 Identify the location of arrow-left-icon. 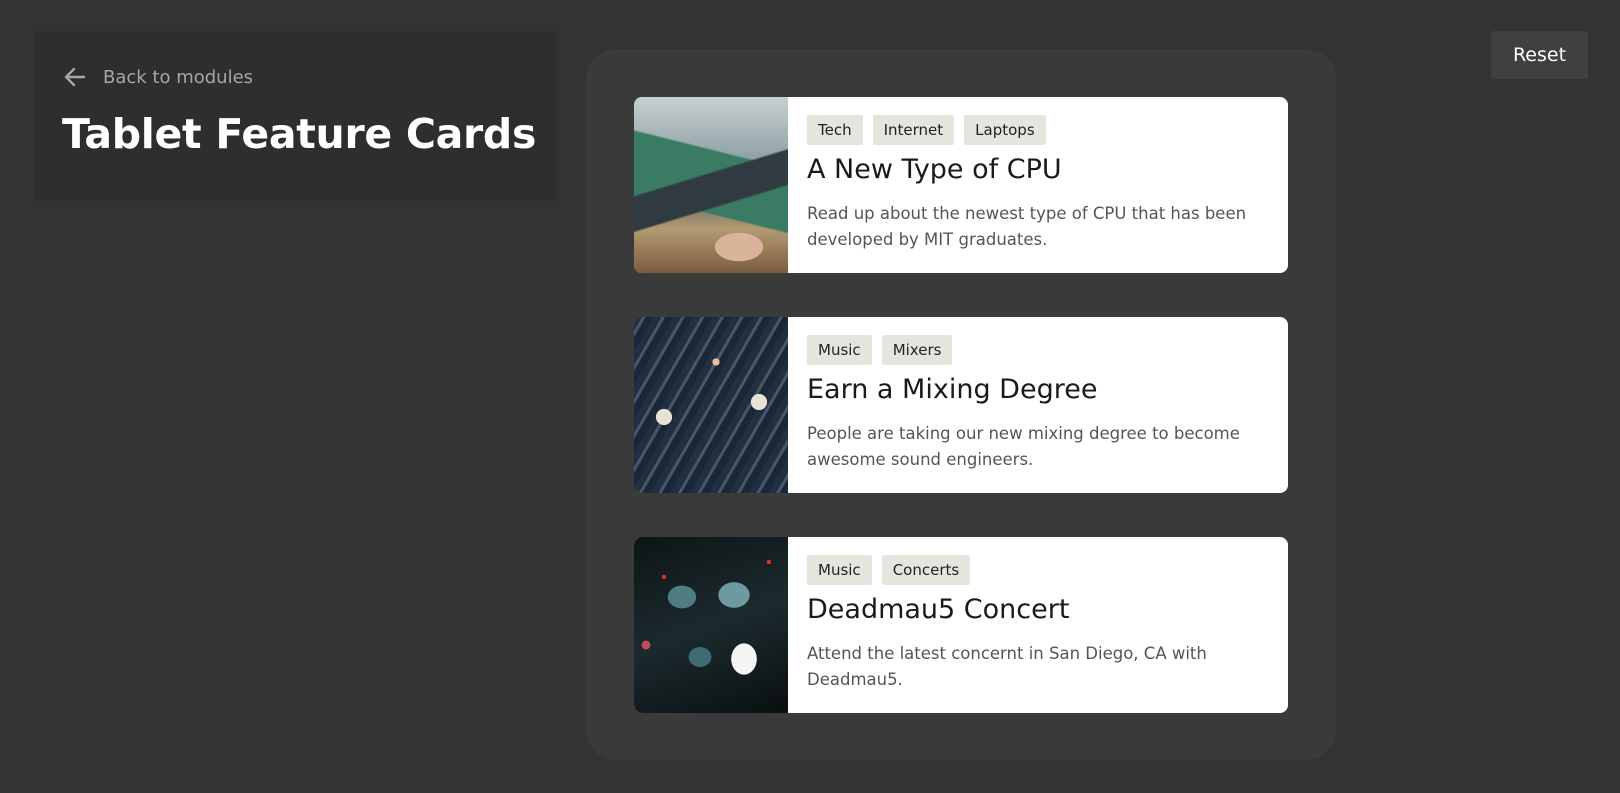
(75, 77).